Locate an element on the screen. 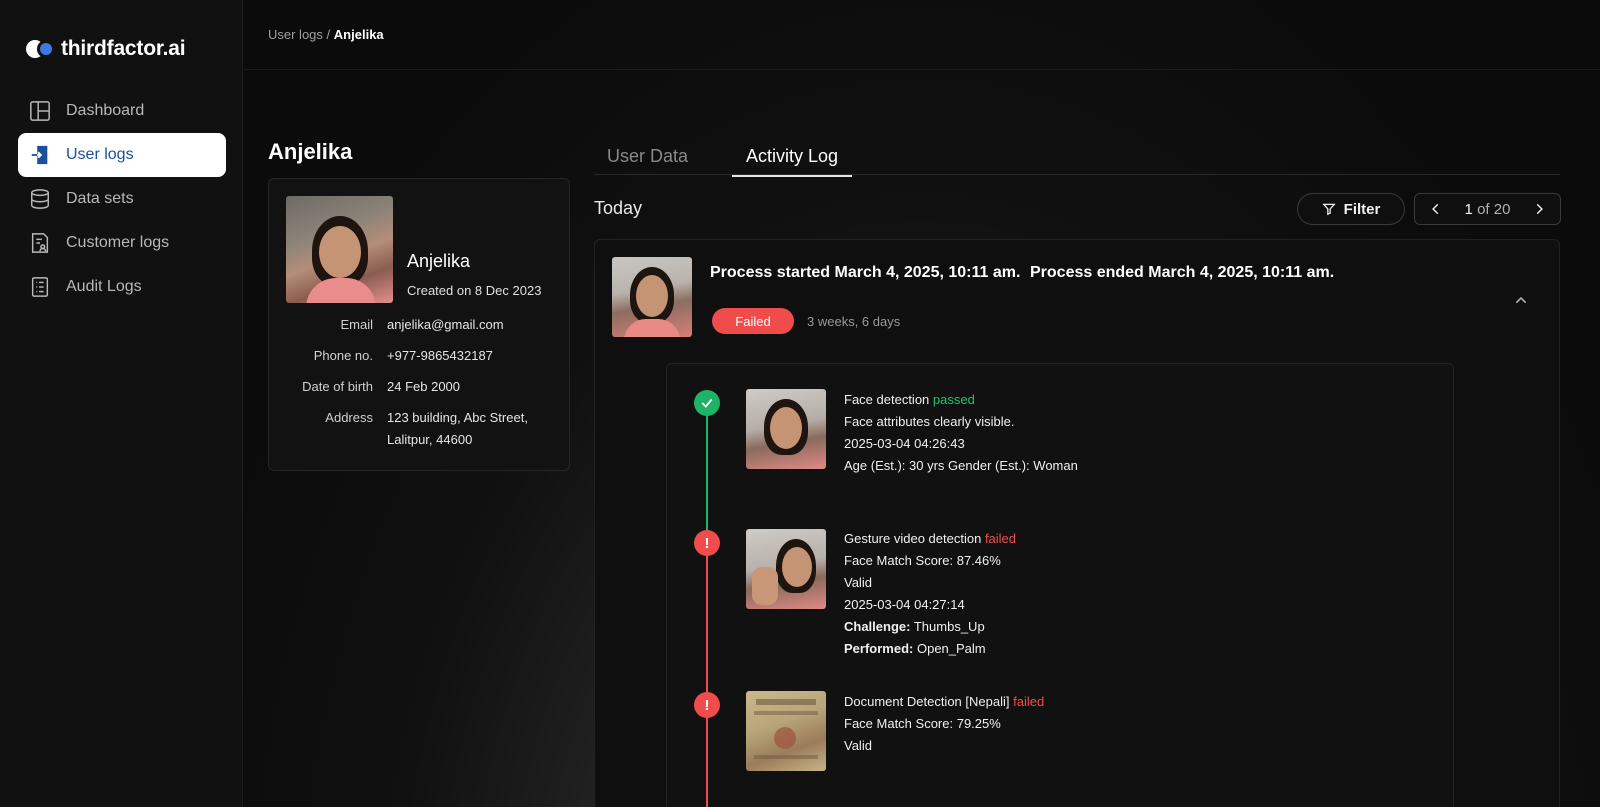 The height and width of the screenshot is (807, 1600). performed-value: Open_Palm is located at coordinates (951, 648).